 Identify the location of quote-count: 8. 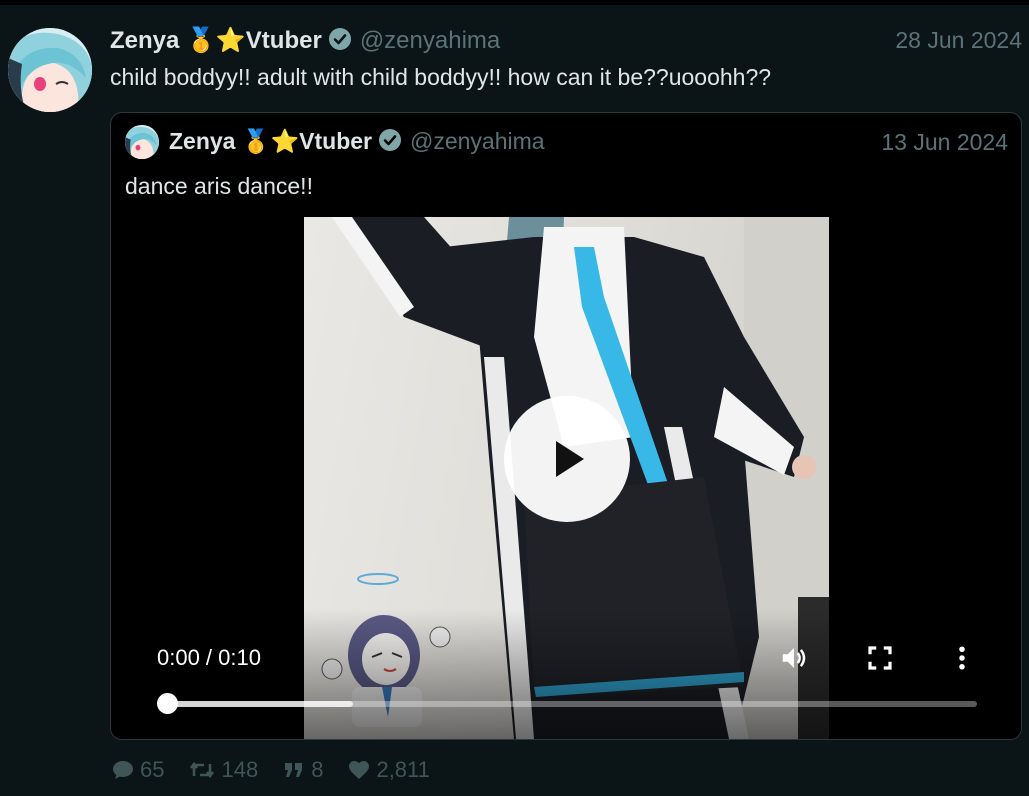
(317, 769).